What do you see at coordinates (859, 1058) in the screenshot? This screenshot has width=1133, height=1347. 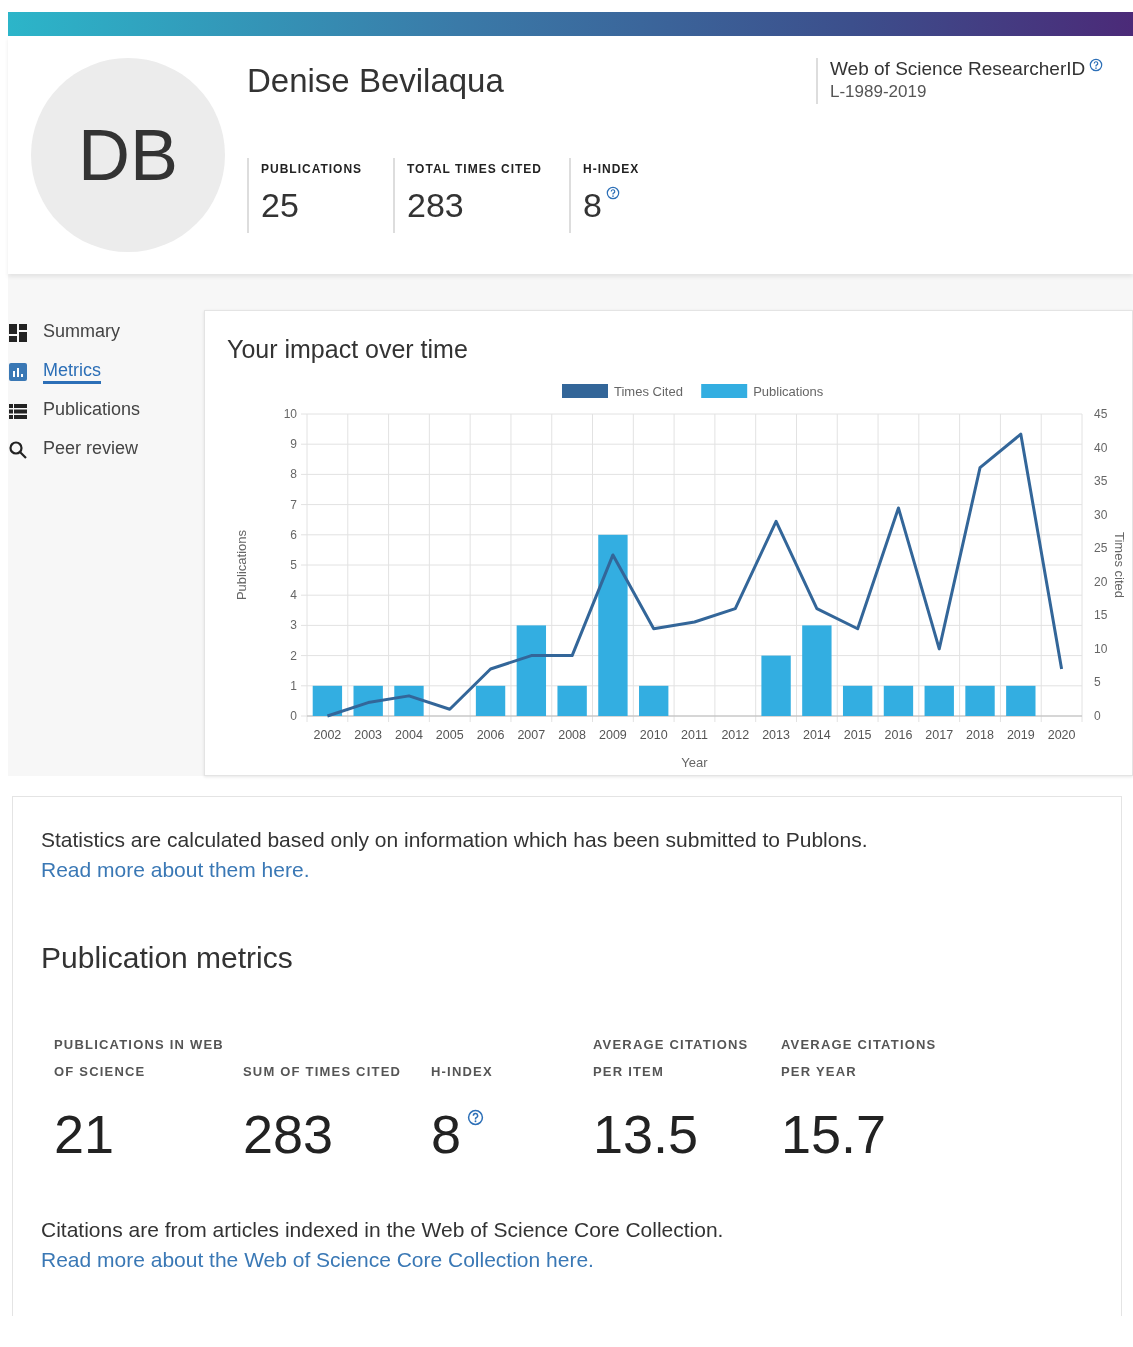 I see `metric-label: AVERAGE CITATIONS PER YEAR` at bounding box center [859, 1058].